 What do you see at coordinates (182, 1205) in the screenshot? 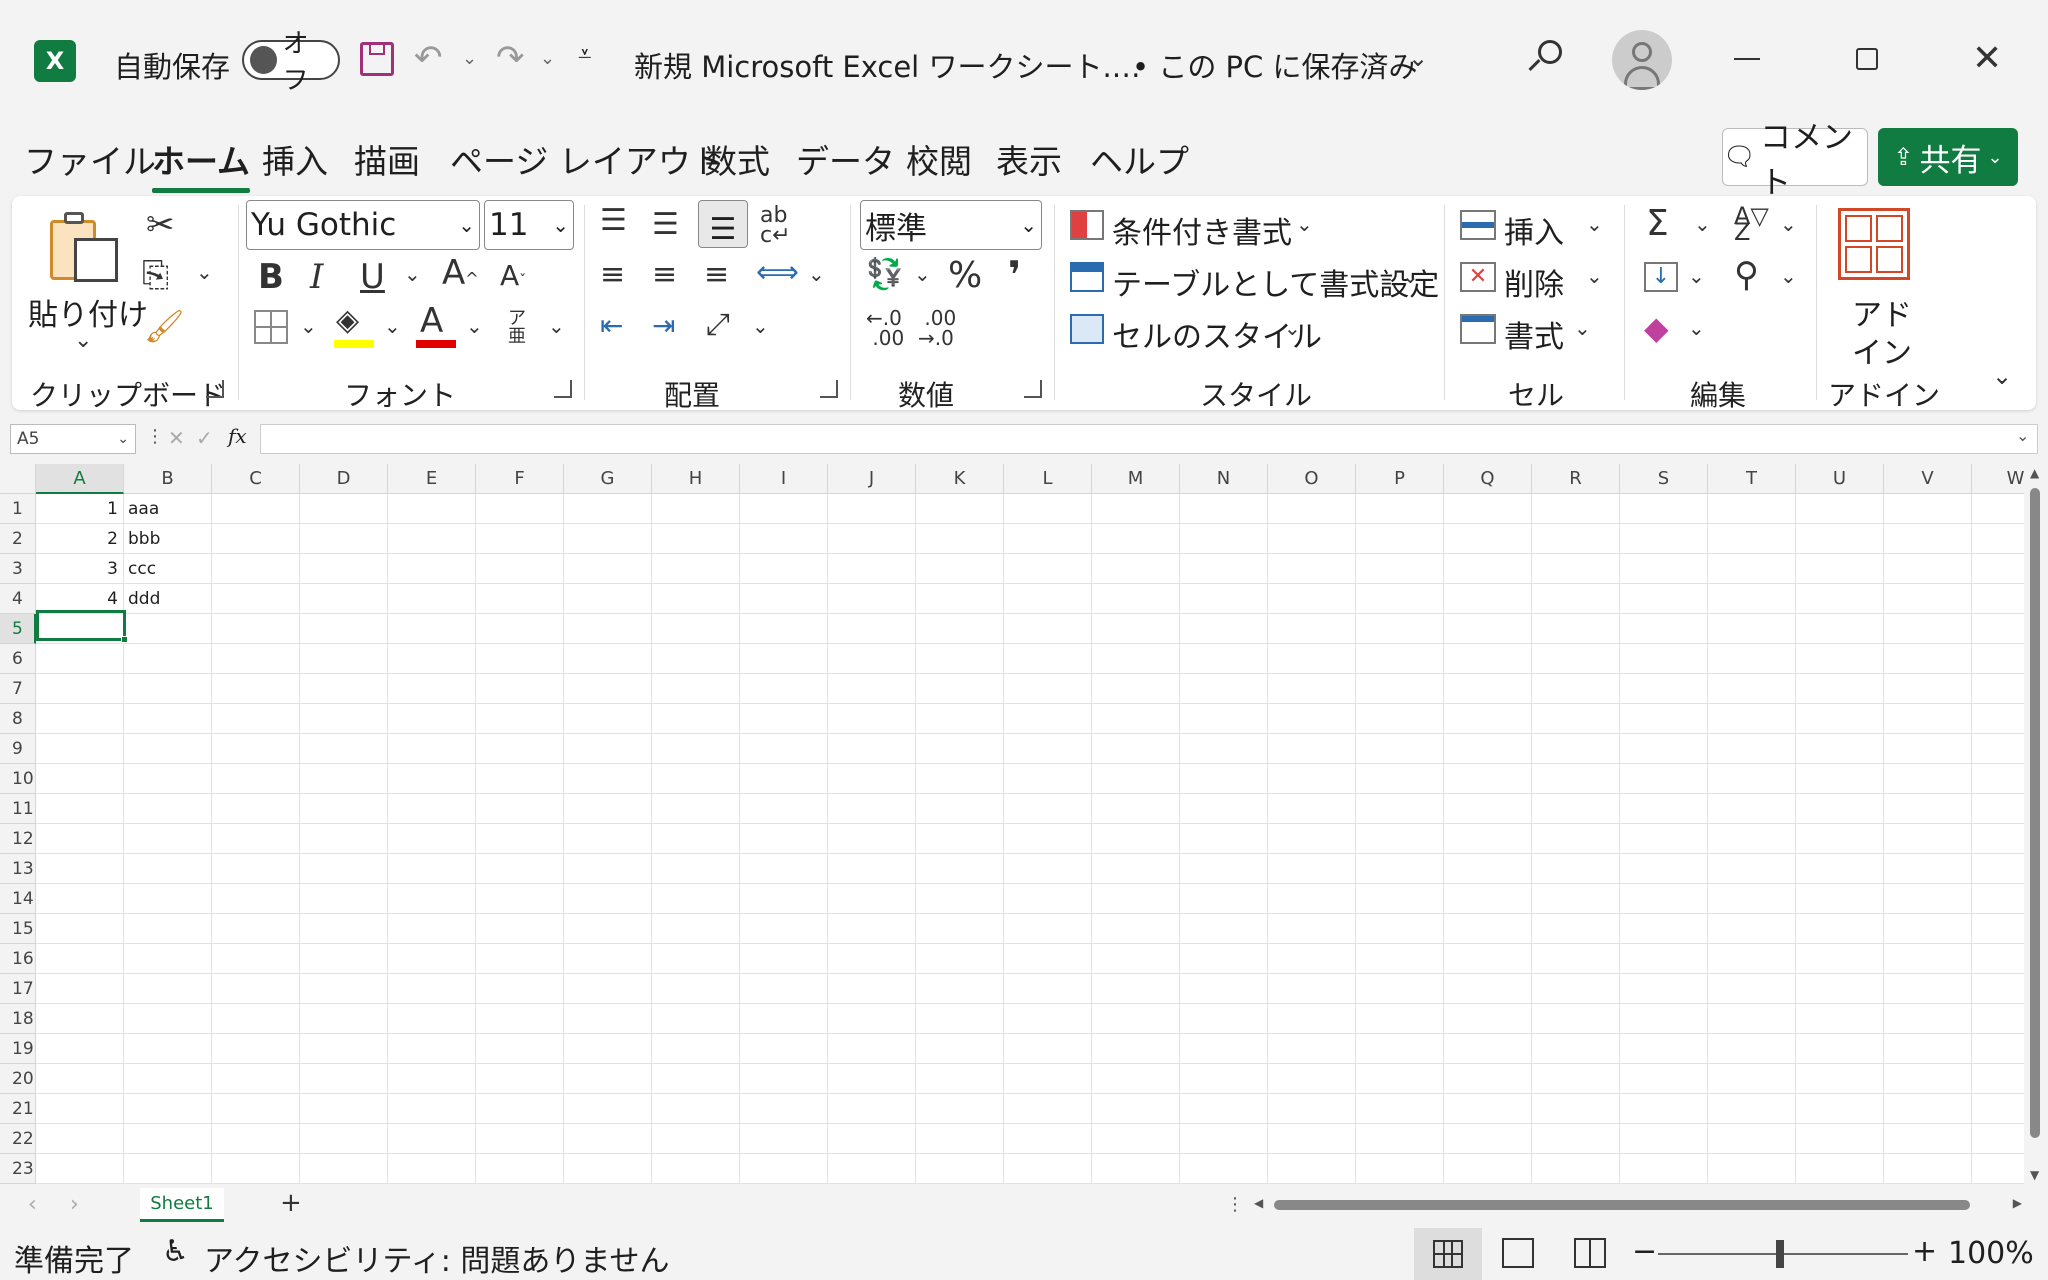
I see `sheet-tab: Sheet1` at bounding box center [182, 1205].